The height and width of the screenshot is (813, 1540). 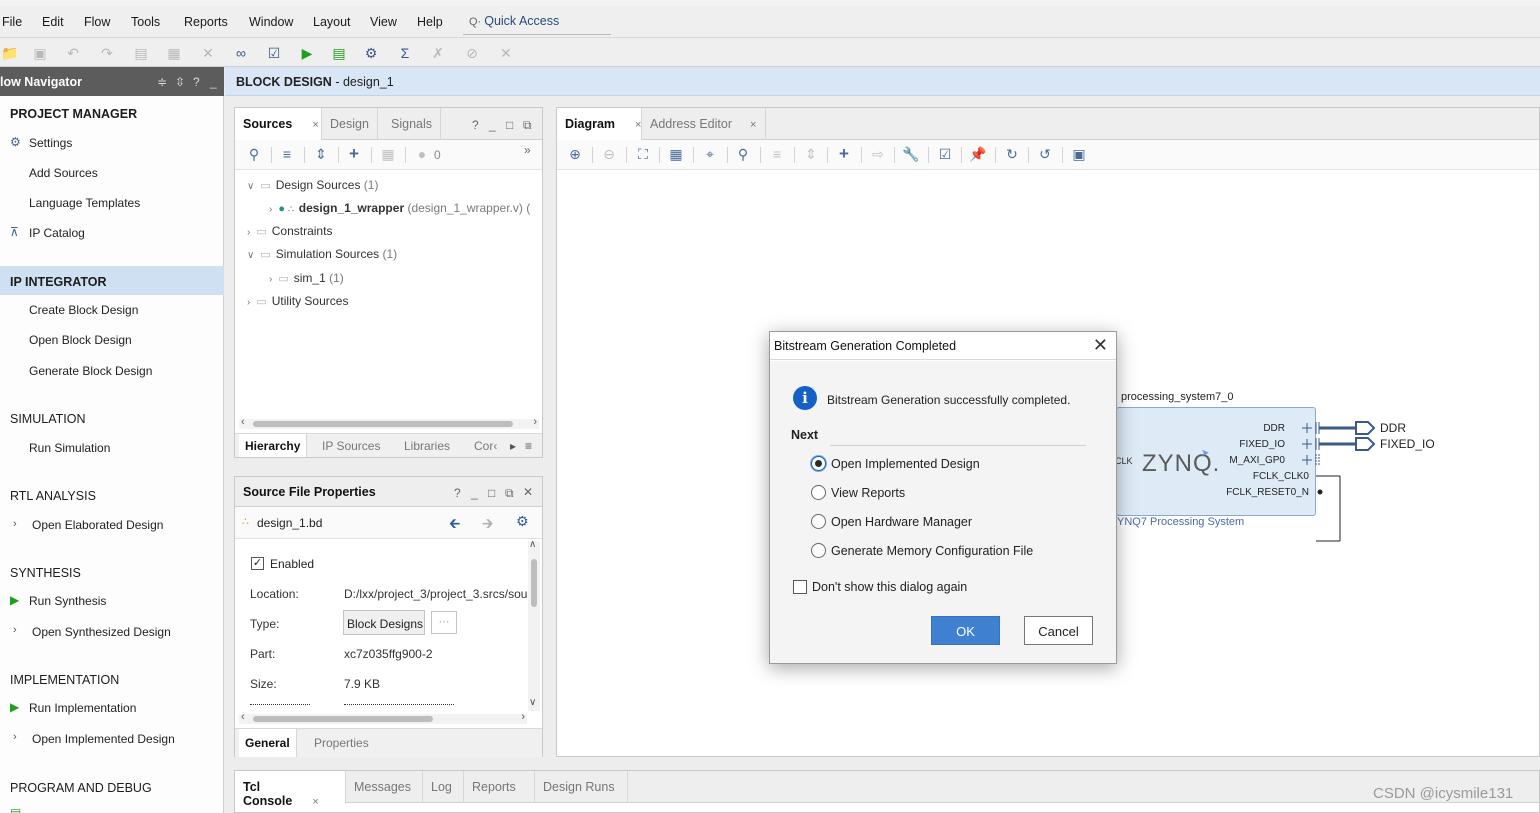 What do you see at coordinates (64, 680) in the screenshot?
I see `nav-section-implementation: IMPLEMENTATION` at bounding box center [64, 680].